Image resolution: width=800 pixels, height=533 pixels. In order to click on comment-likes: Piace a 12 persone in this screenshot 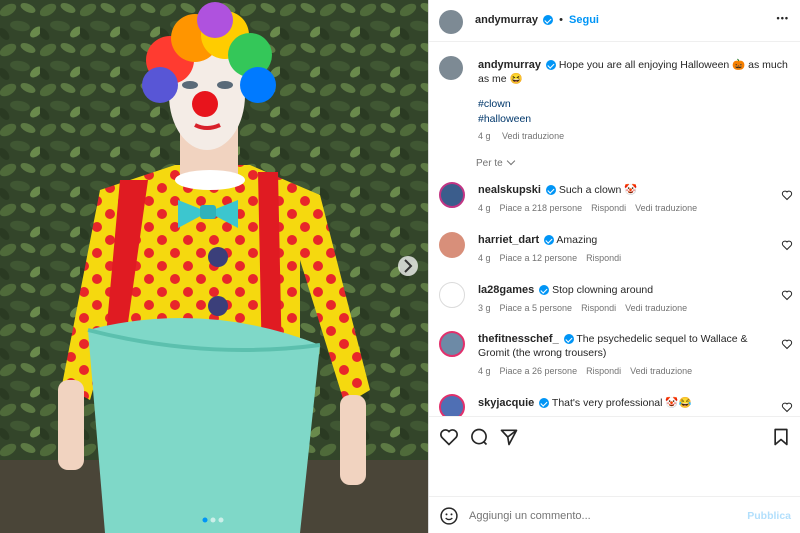, I will do `click(539, 258)`.